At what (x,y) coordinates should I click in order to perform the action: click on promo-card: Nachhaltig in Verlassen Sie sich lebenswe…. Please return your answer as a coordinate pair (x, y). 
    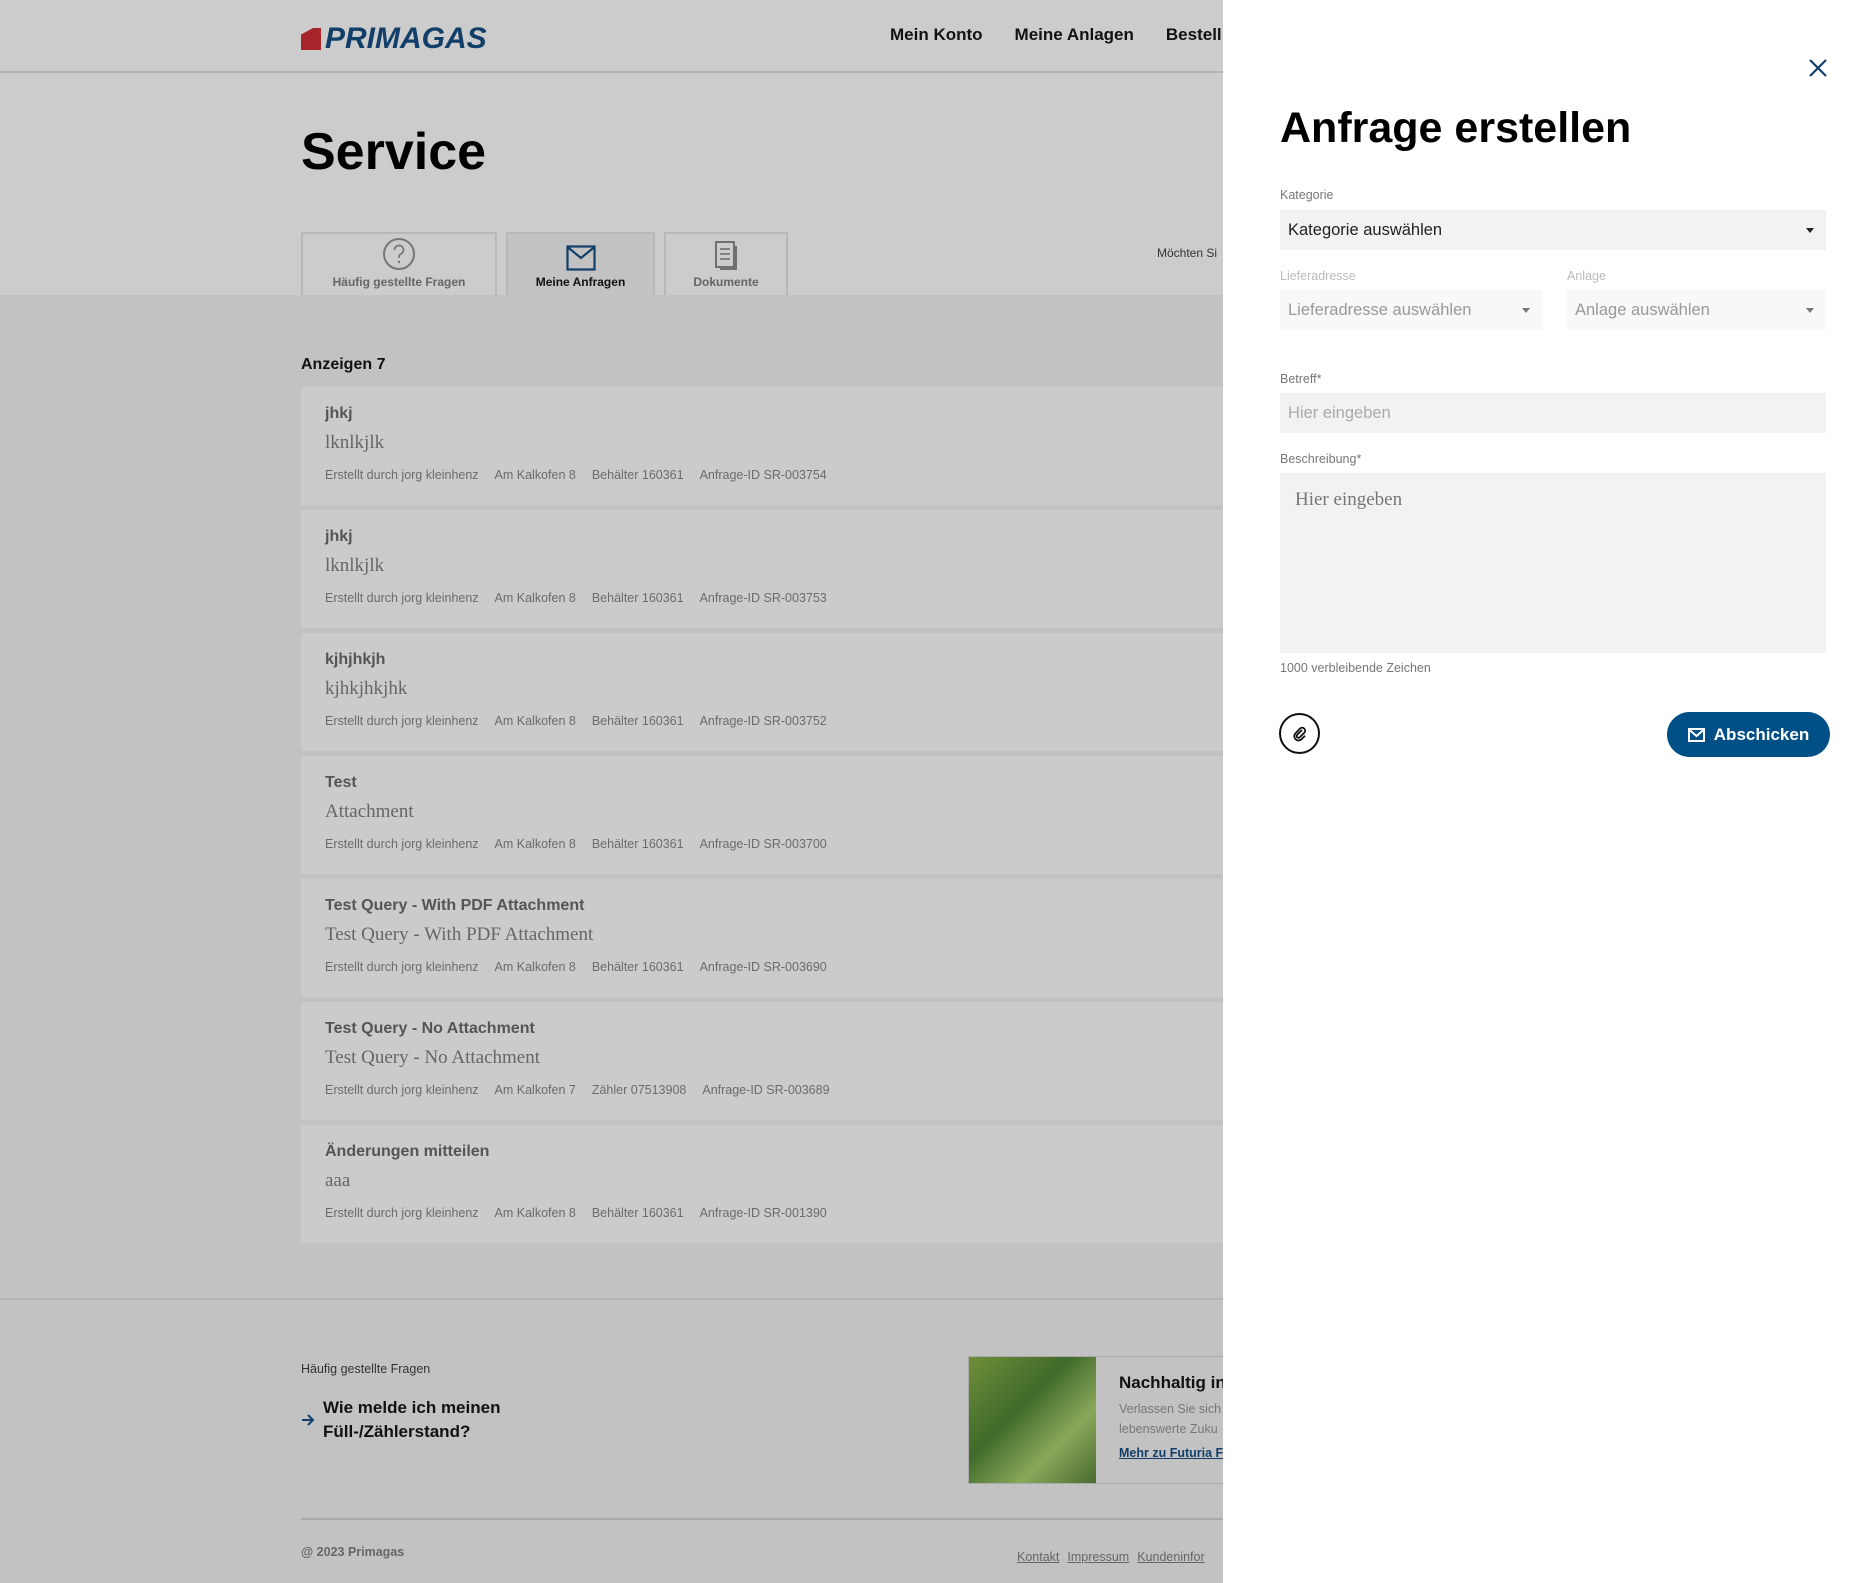
    Looking at the image, I should click on (1095, 1420).